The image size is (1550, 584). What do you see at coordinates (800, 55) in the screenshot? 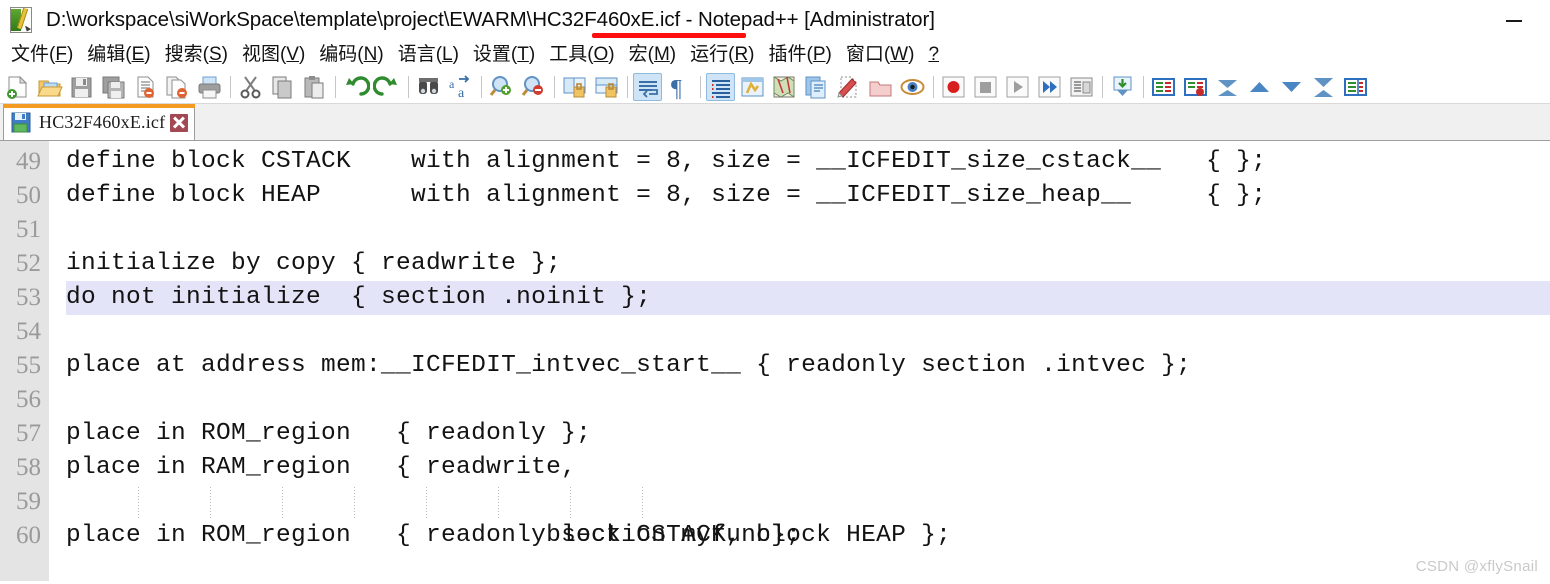
I see `menu-item-plugins: 插件(P)` at bounding box center [800, 55].